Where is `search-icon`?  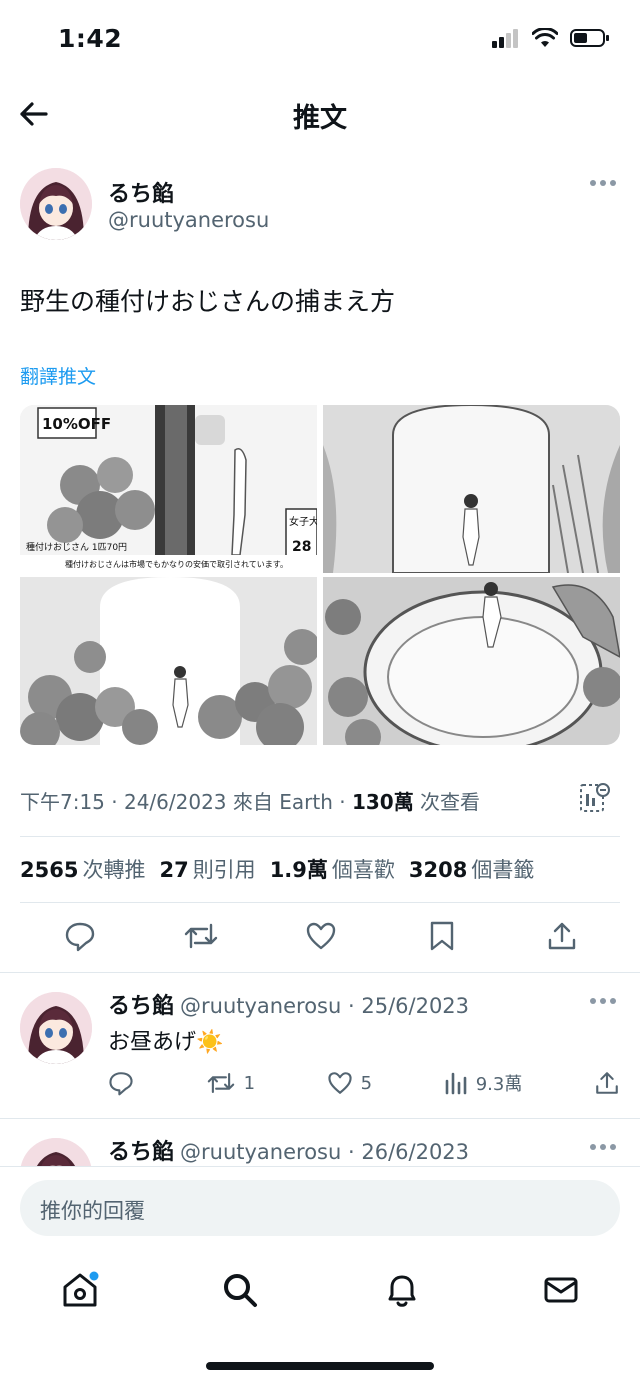
search-icon is located at coordinates (240, 1290).